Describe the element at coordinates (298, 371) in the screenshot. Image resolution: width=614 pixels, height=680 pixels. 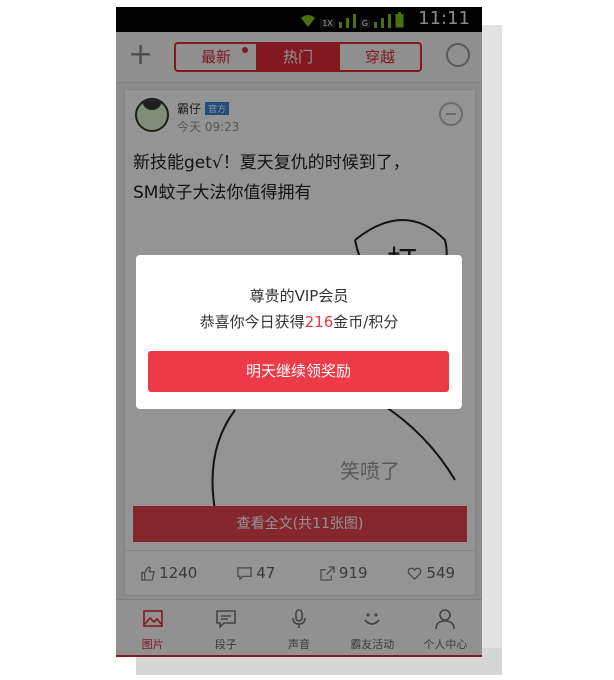
I see `claim-tomorrow-button: 明天继续领奖励` at that location.